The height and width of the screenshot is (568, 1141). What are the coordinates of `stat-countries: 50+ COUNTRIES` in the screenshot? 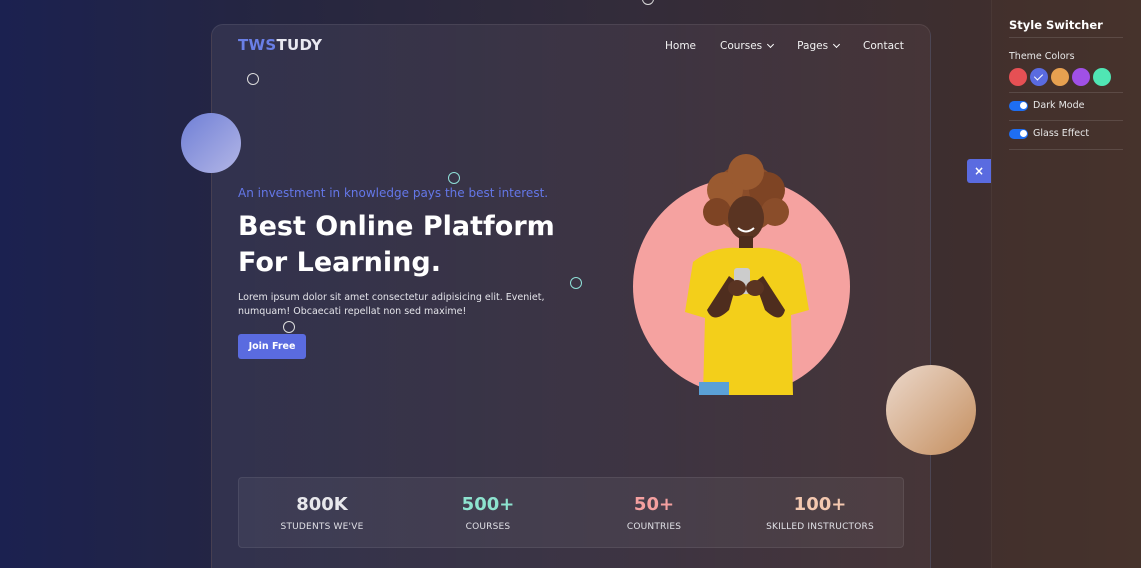 It's located at (654, 512).